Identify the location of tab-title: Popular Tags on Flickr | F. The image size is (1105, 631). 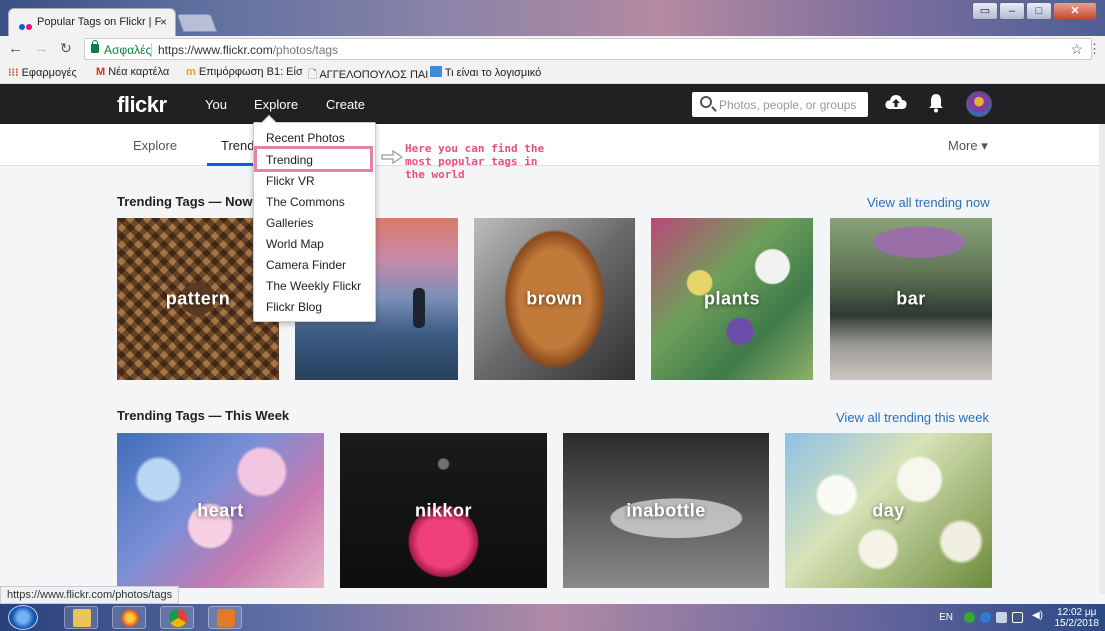
(99, 22).